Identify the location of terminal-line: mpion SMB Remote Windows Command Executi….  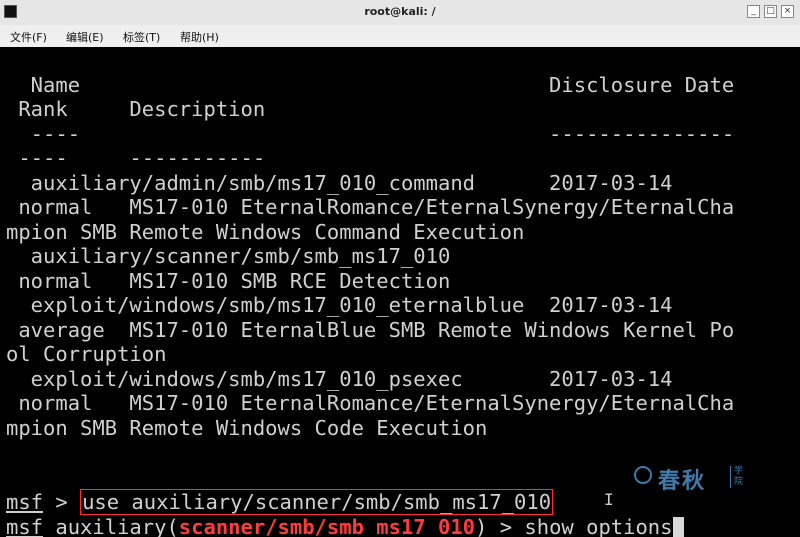
(265, 232).